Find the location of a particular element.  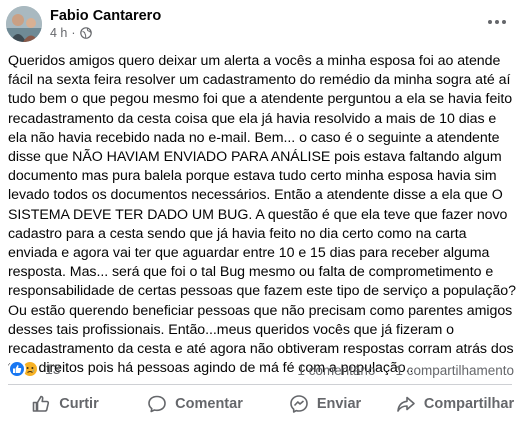

post-meta: 4 h · is located at coordinates (71, 33).